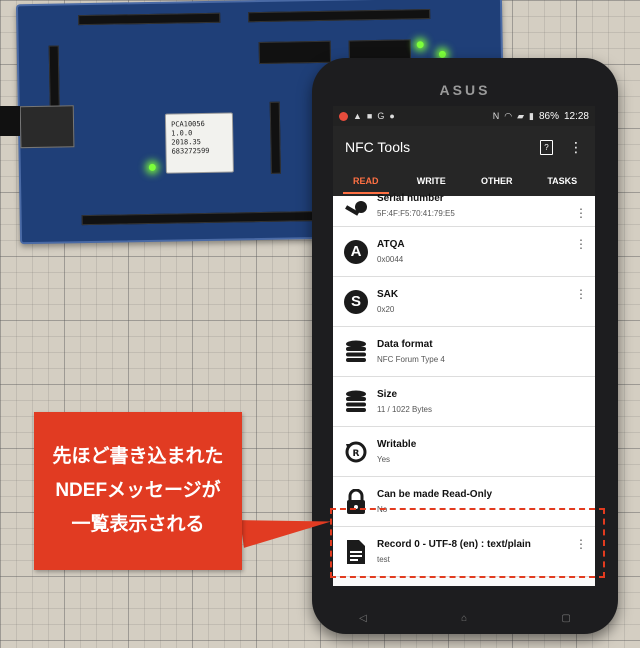 This screenshot has width=640, height=648. I want to click on row-title: SAK, so click(388, 294).